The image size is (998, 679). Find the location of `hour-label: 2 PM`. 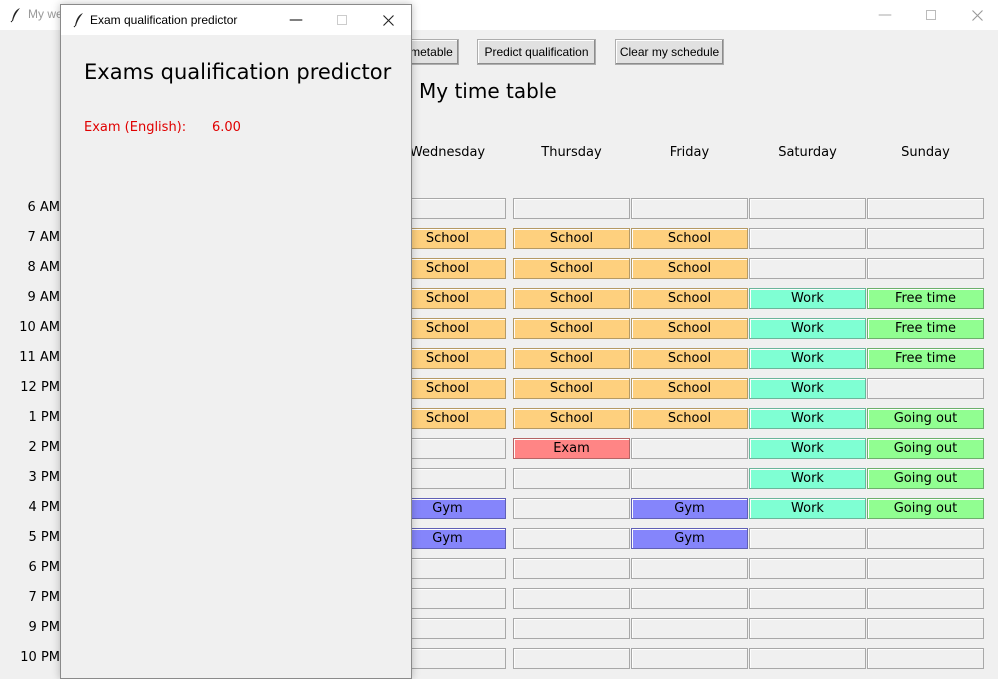

hour-label: 2 PM is located at coordinates (44, 447).